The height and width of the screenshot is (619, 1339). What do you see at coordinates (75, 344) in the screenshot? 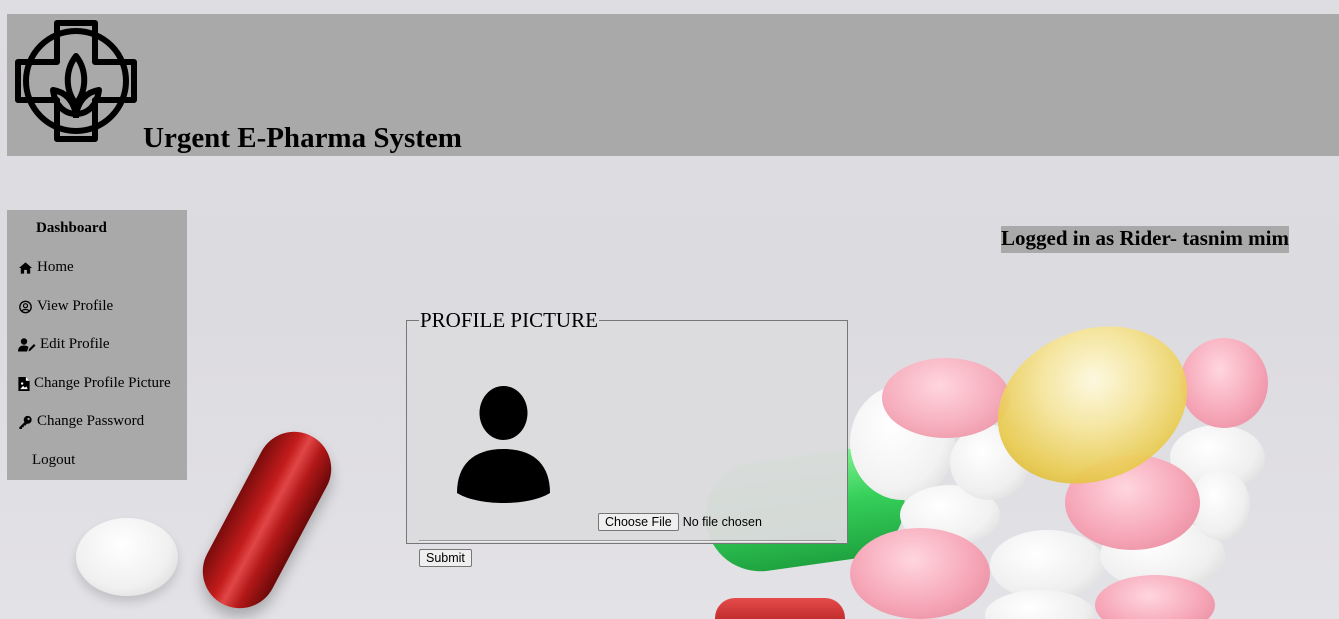
I see `sidebar-item-label: Edit Profile` at bounding box center [75, 344].